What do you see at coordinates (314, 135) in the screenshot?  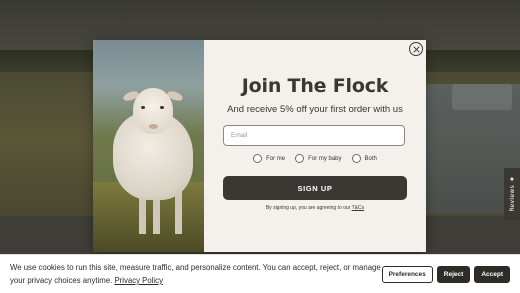 I see `email-field` at bounding box center [314, 135].